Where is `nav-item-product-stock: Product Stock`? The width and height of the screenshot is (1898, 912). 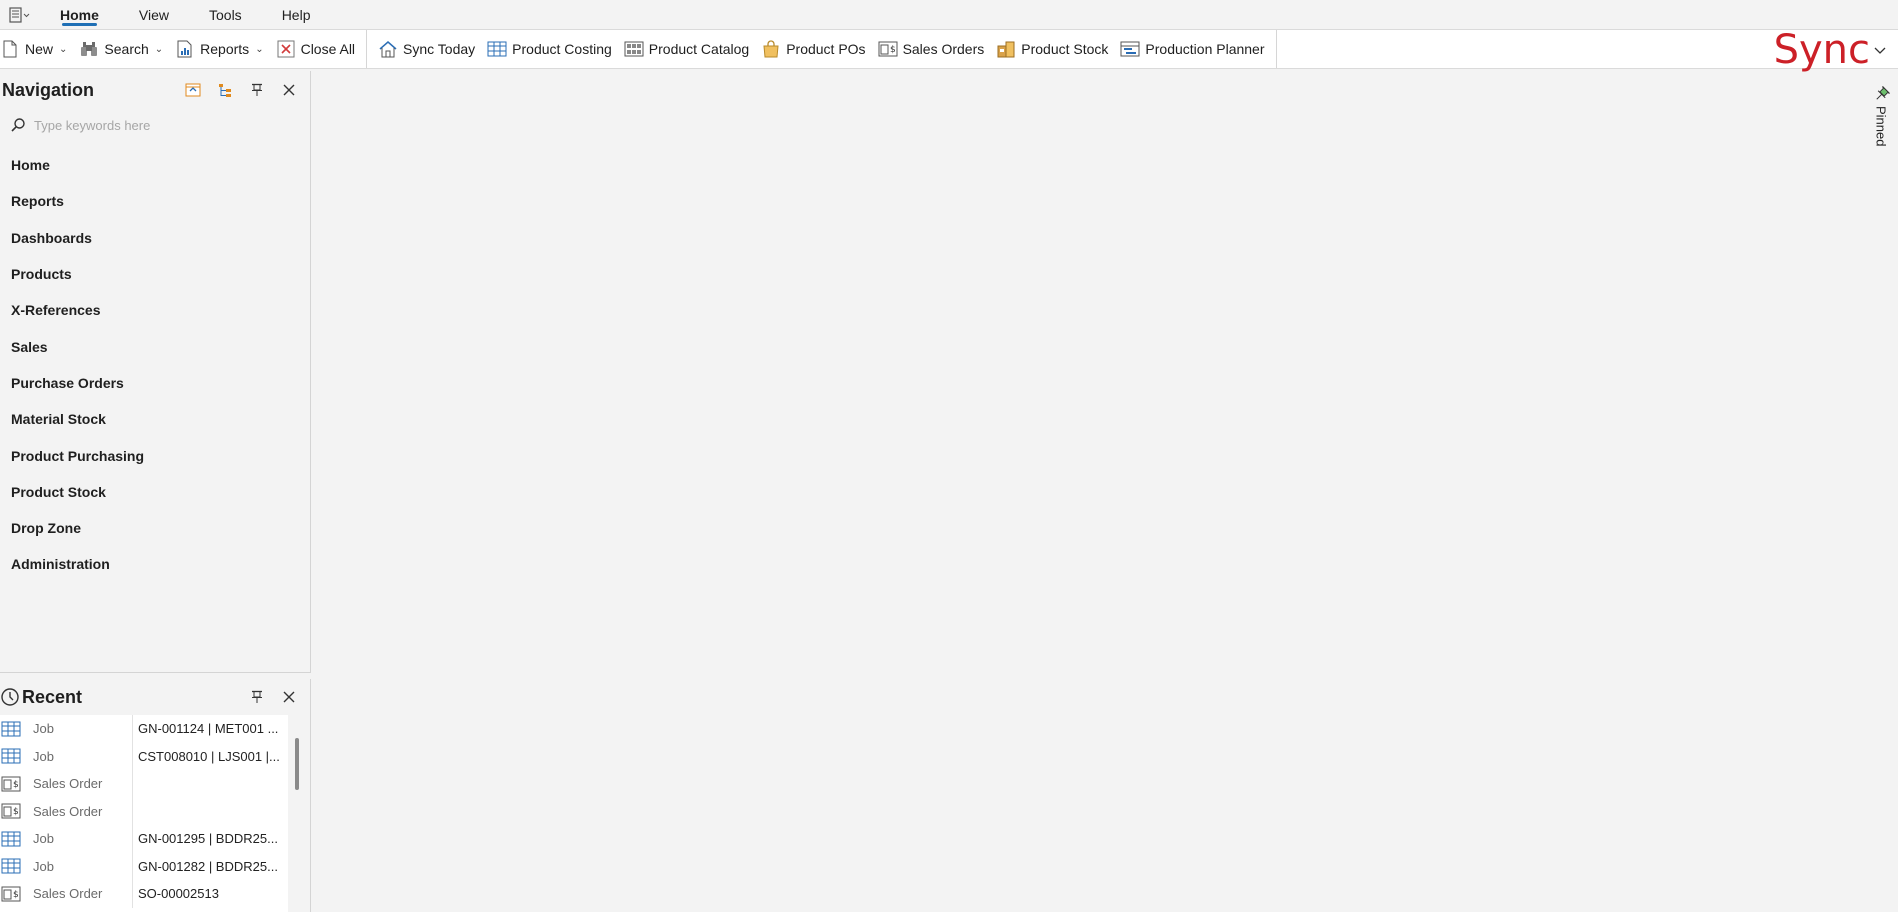
nav-item-product-stock: Product Stock is located at coordinates (155, 492).